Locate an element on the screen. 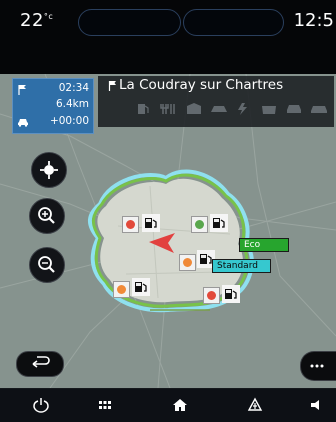 The image size is (336, 422). zoom-in-button is located at coordinates (47, 216).